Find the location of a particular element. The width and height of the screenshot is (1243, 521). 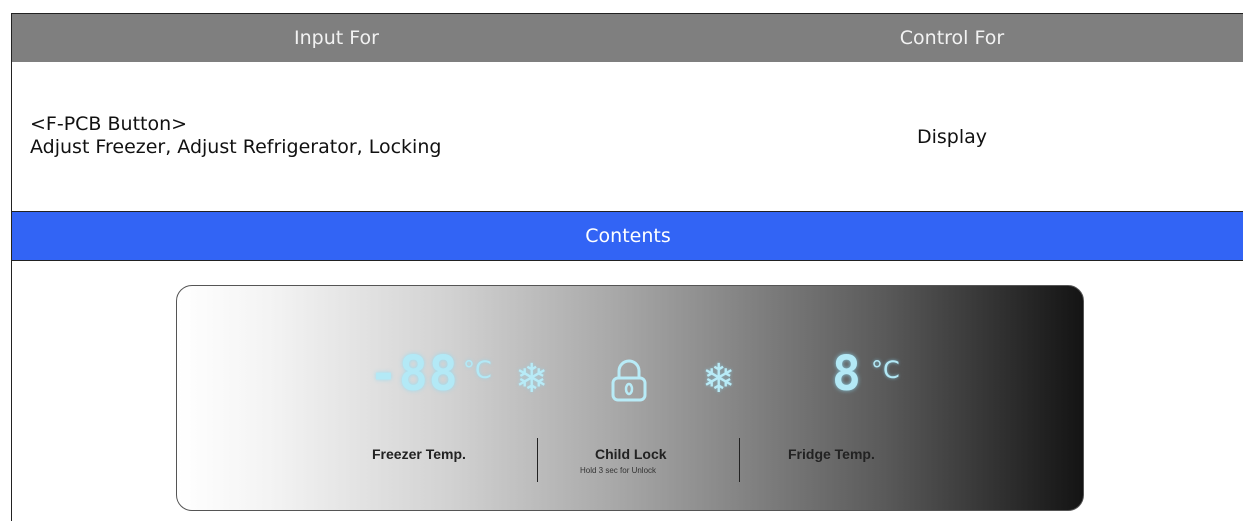

control-for-text: Display is located at coordinates (952, 136).